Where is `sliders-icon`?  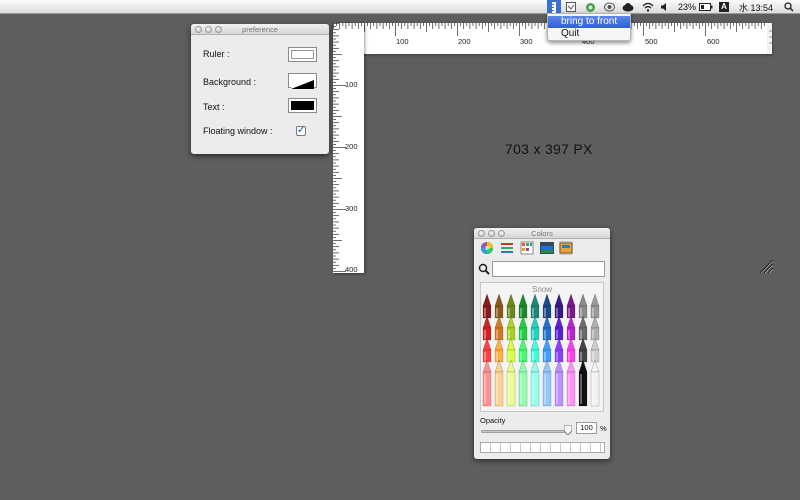 sliders-icon is located at coordinates (507, 248).